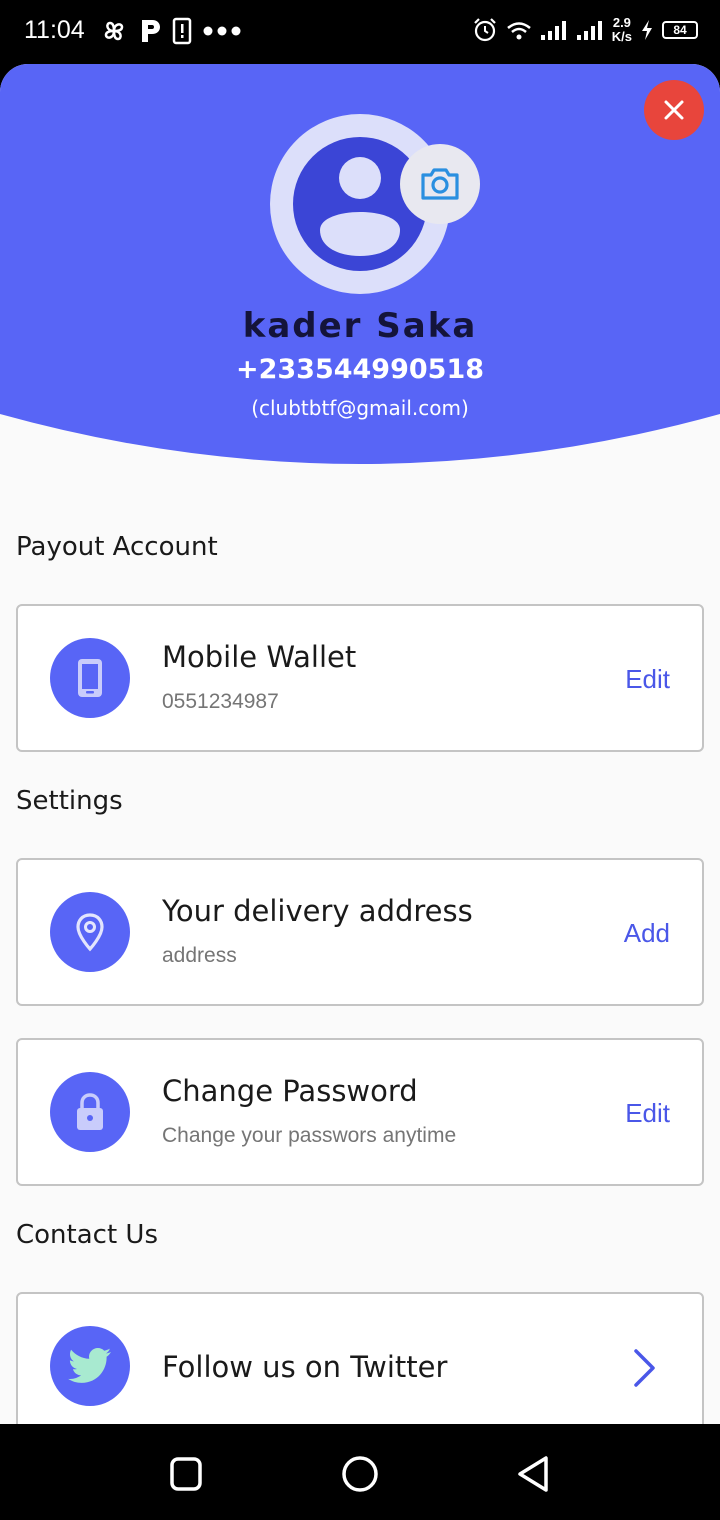 The width and height of the screenshot is (720, 1520). I want to click on mobile-wallet-number: 0551234987, so click(220, 701).